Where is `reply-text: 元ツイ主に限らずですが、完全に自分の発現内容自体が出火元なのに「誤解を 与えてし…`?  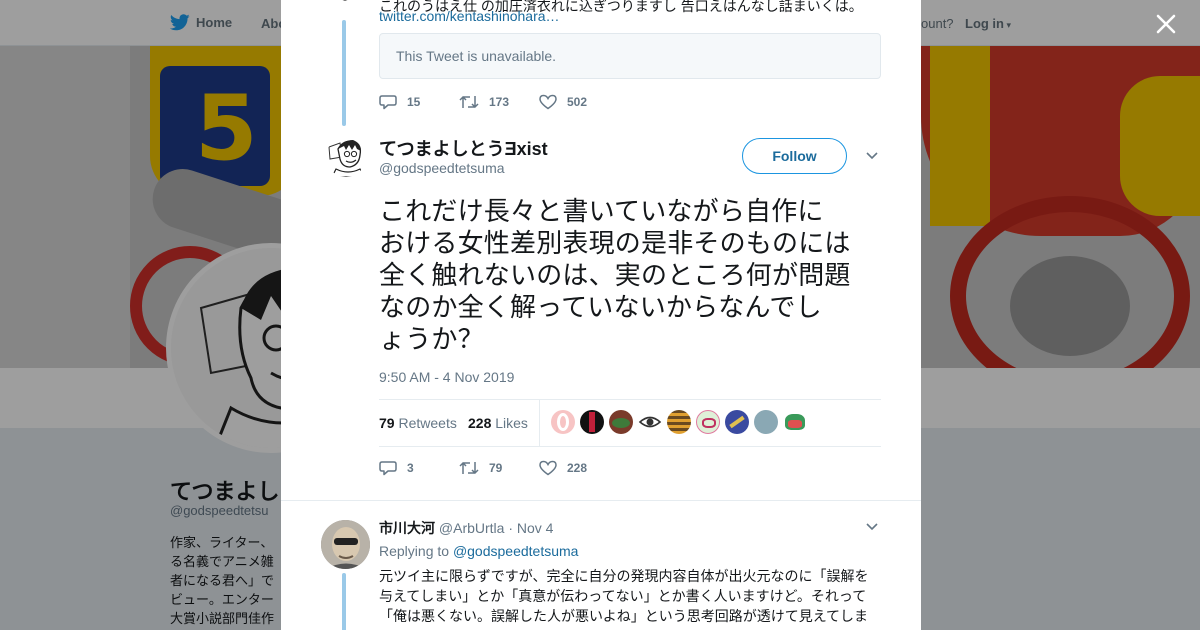
reply-text: 元ツイ主に限らずですが、完全に自分の発現内容自体が出火元なのに「誤解を 与えてし… is located at coordinates (629, 596).